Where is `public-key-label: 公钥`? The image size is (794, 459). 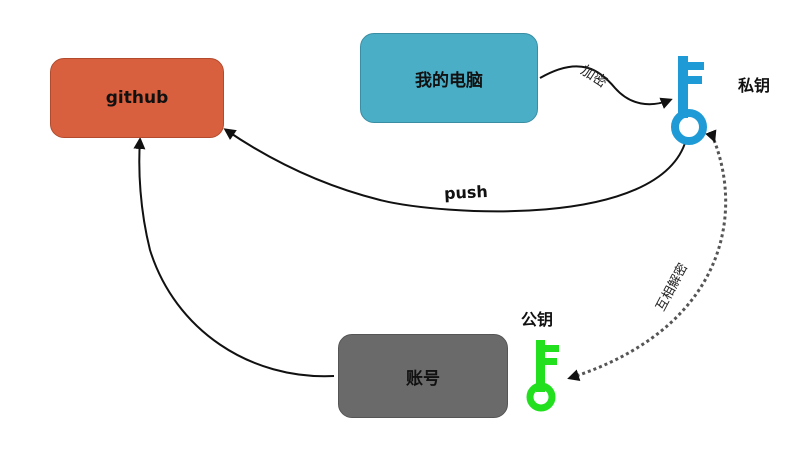 public-key-label: 公钥 is located at coordinates (537, 319).